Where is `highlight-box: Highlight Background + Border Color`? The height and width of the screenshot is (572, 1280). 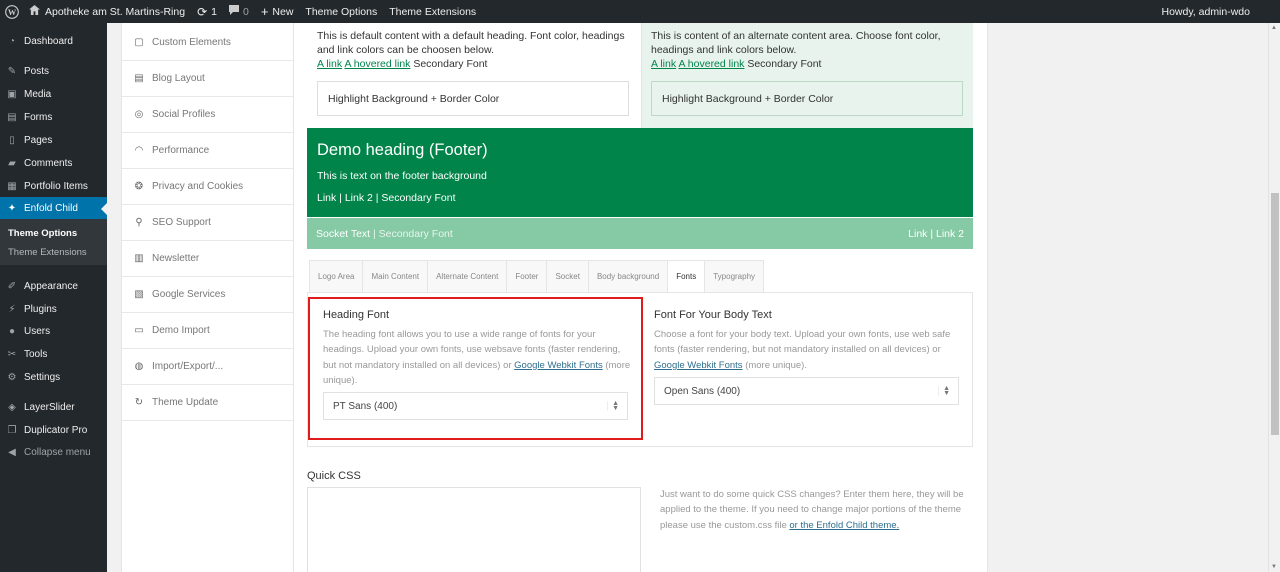
highlight-box: Highlight Background + Border Color is located at coordinates (473, 98).